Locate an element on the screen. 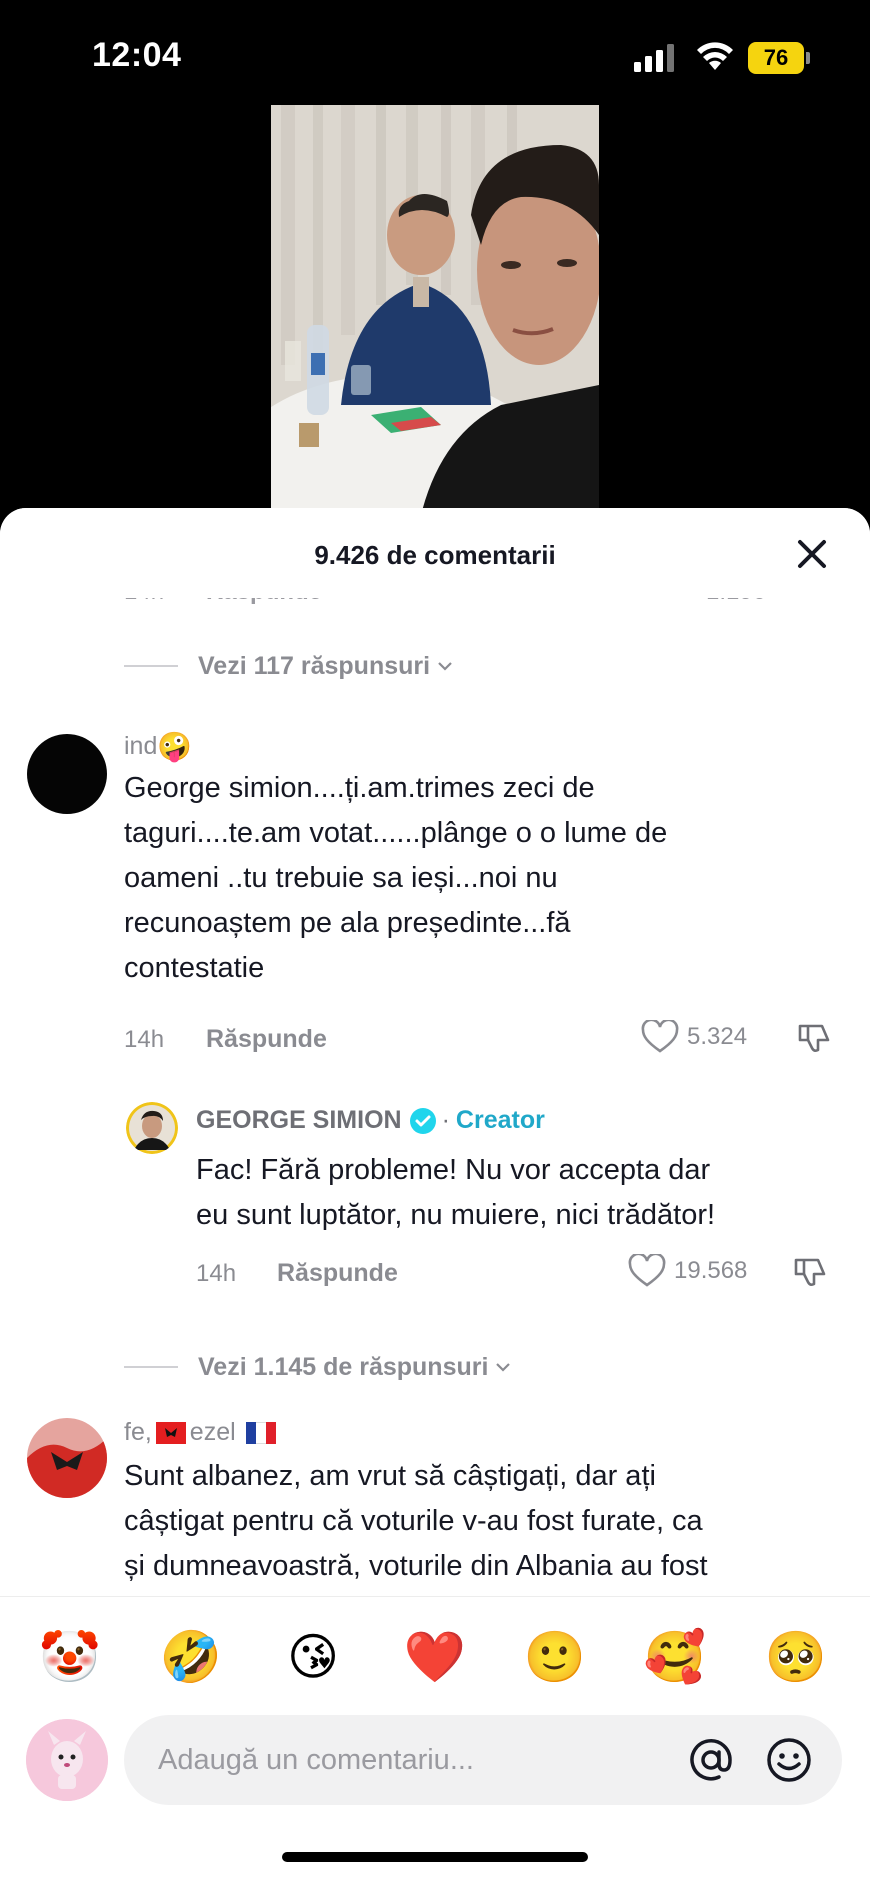  kiss-emoji-button: 😘 is located at coordinates (313, 1657).